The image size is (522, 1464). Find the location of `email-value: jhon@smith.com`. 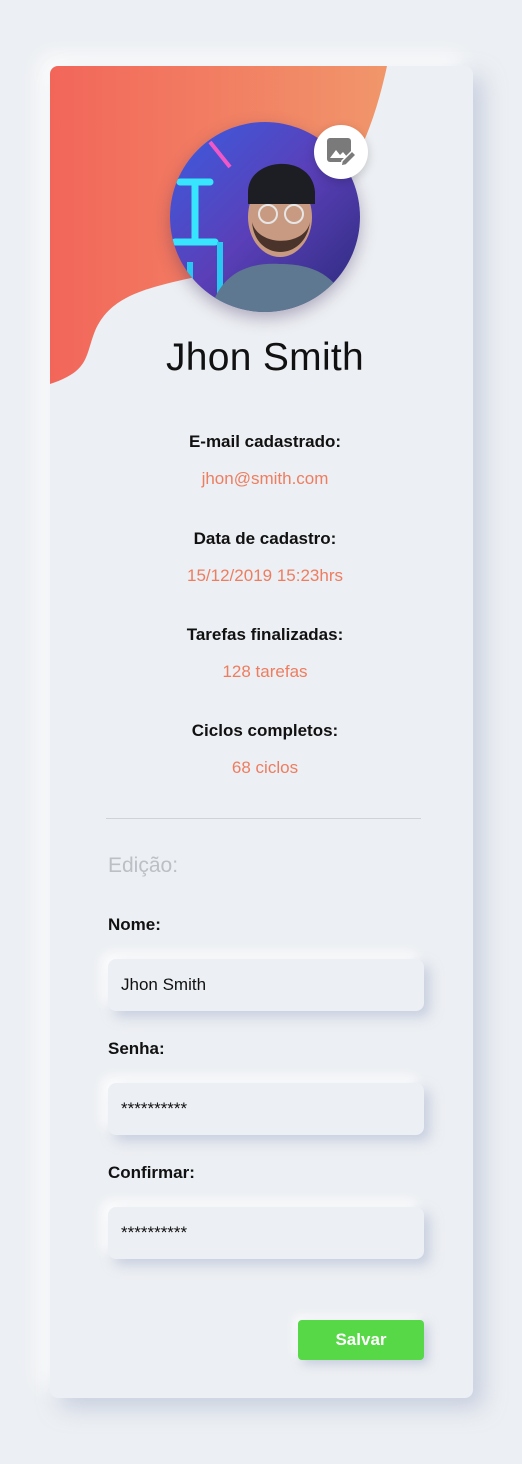

email-value: jhon@smith.com is located at coordinates (265, 478).